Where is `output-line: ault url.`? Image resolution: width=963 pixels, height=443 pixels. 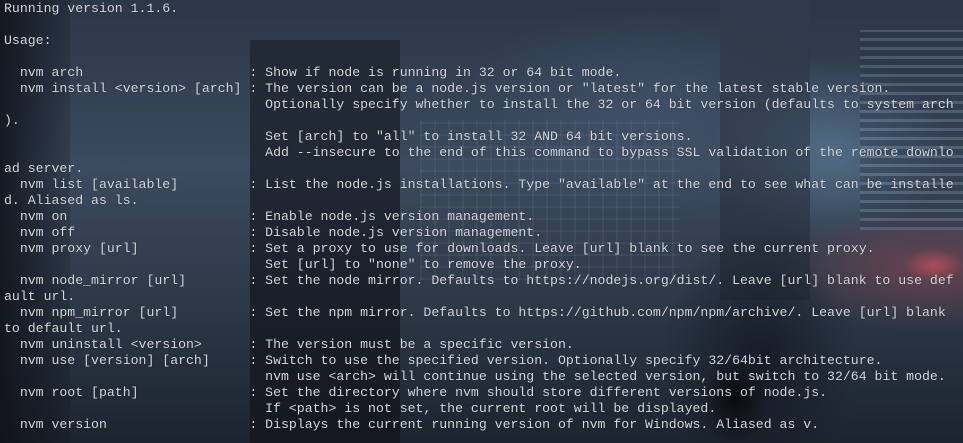 output-line: ault url. is located at coordinates (40, 296).